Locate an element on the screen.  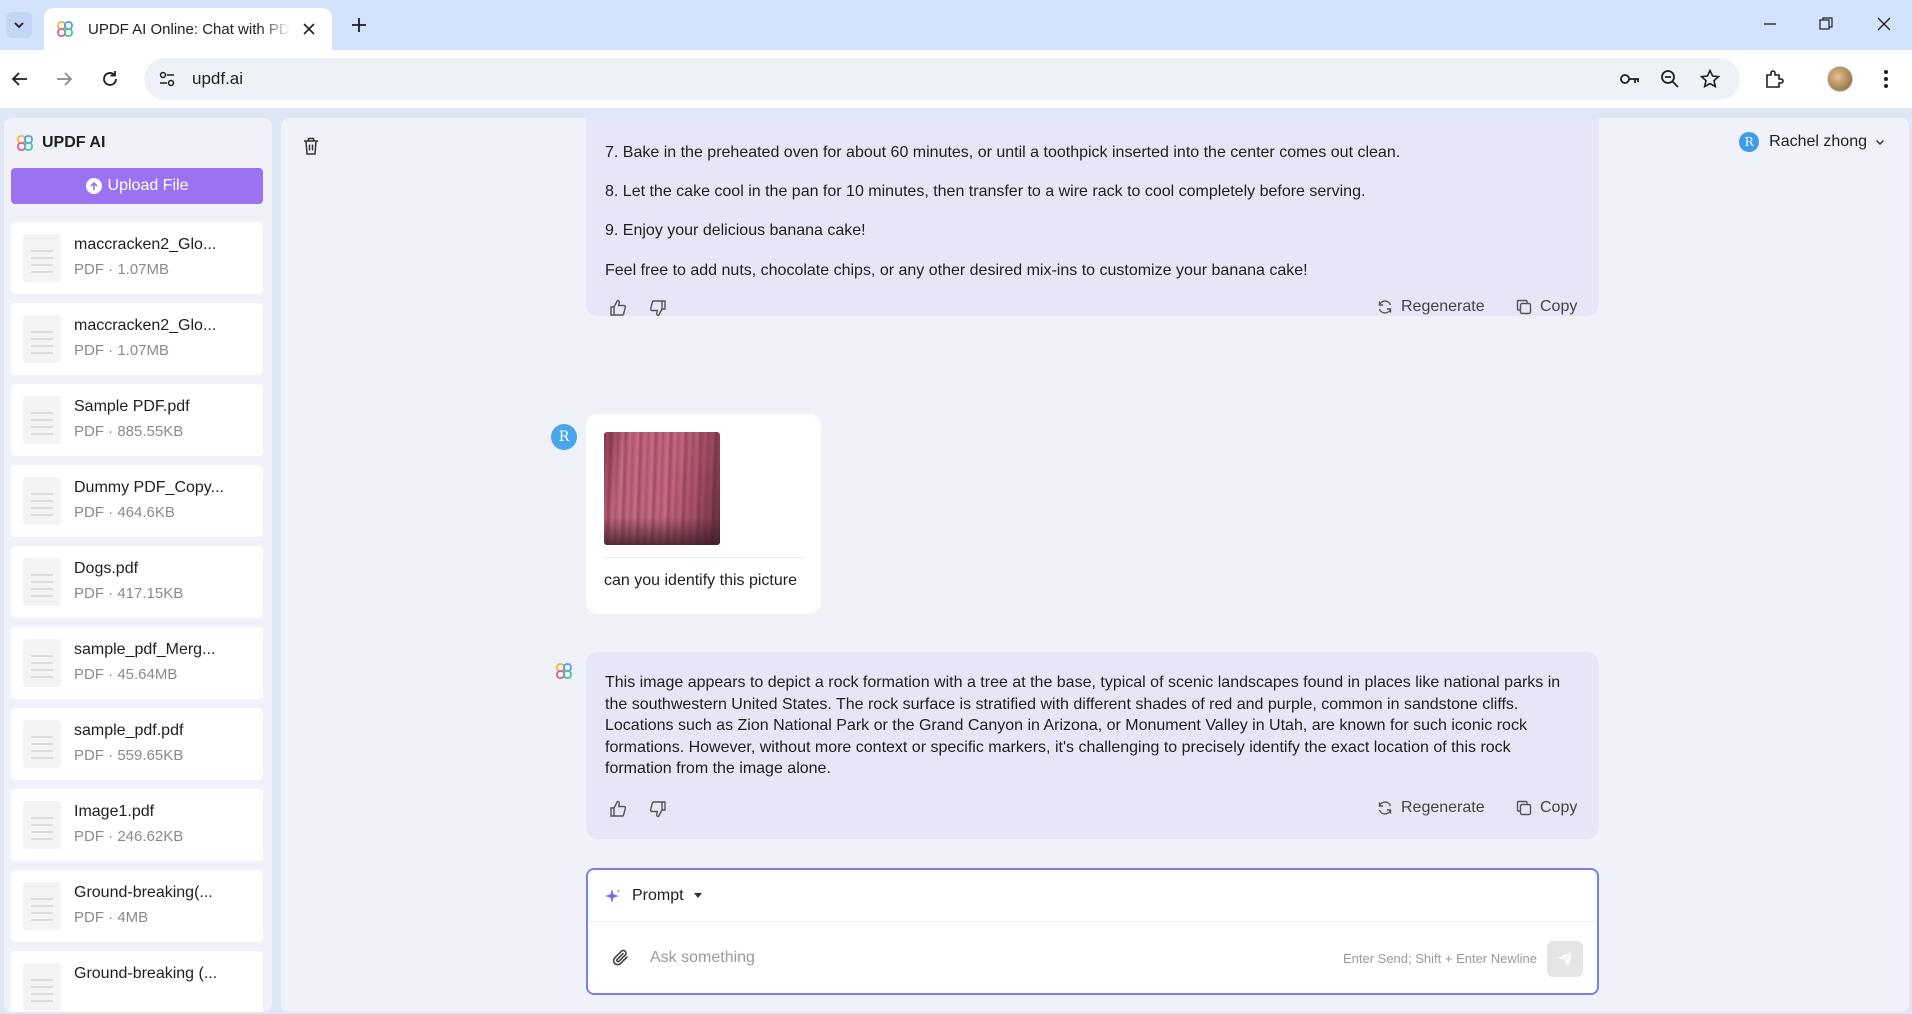
reload-icon is located at coordinates (110, 78).